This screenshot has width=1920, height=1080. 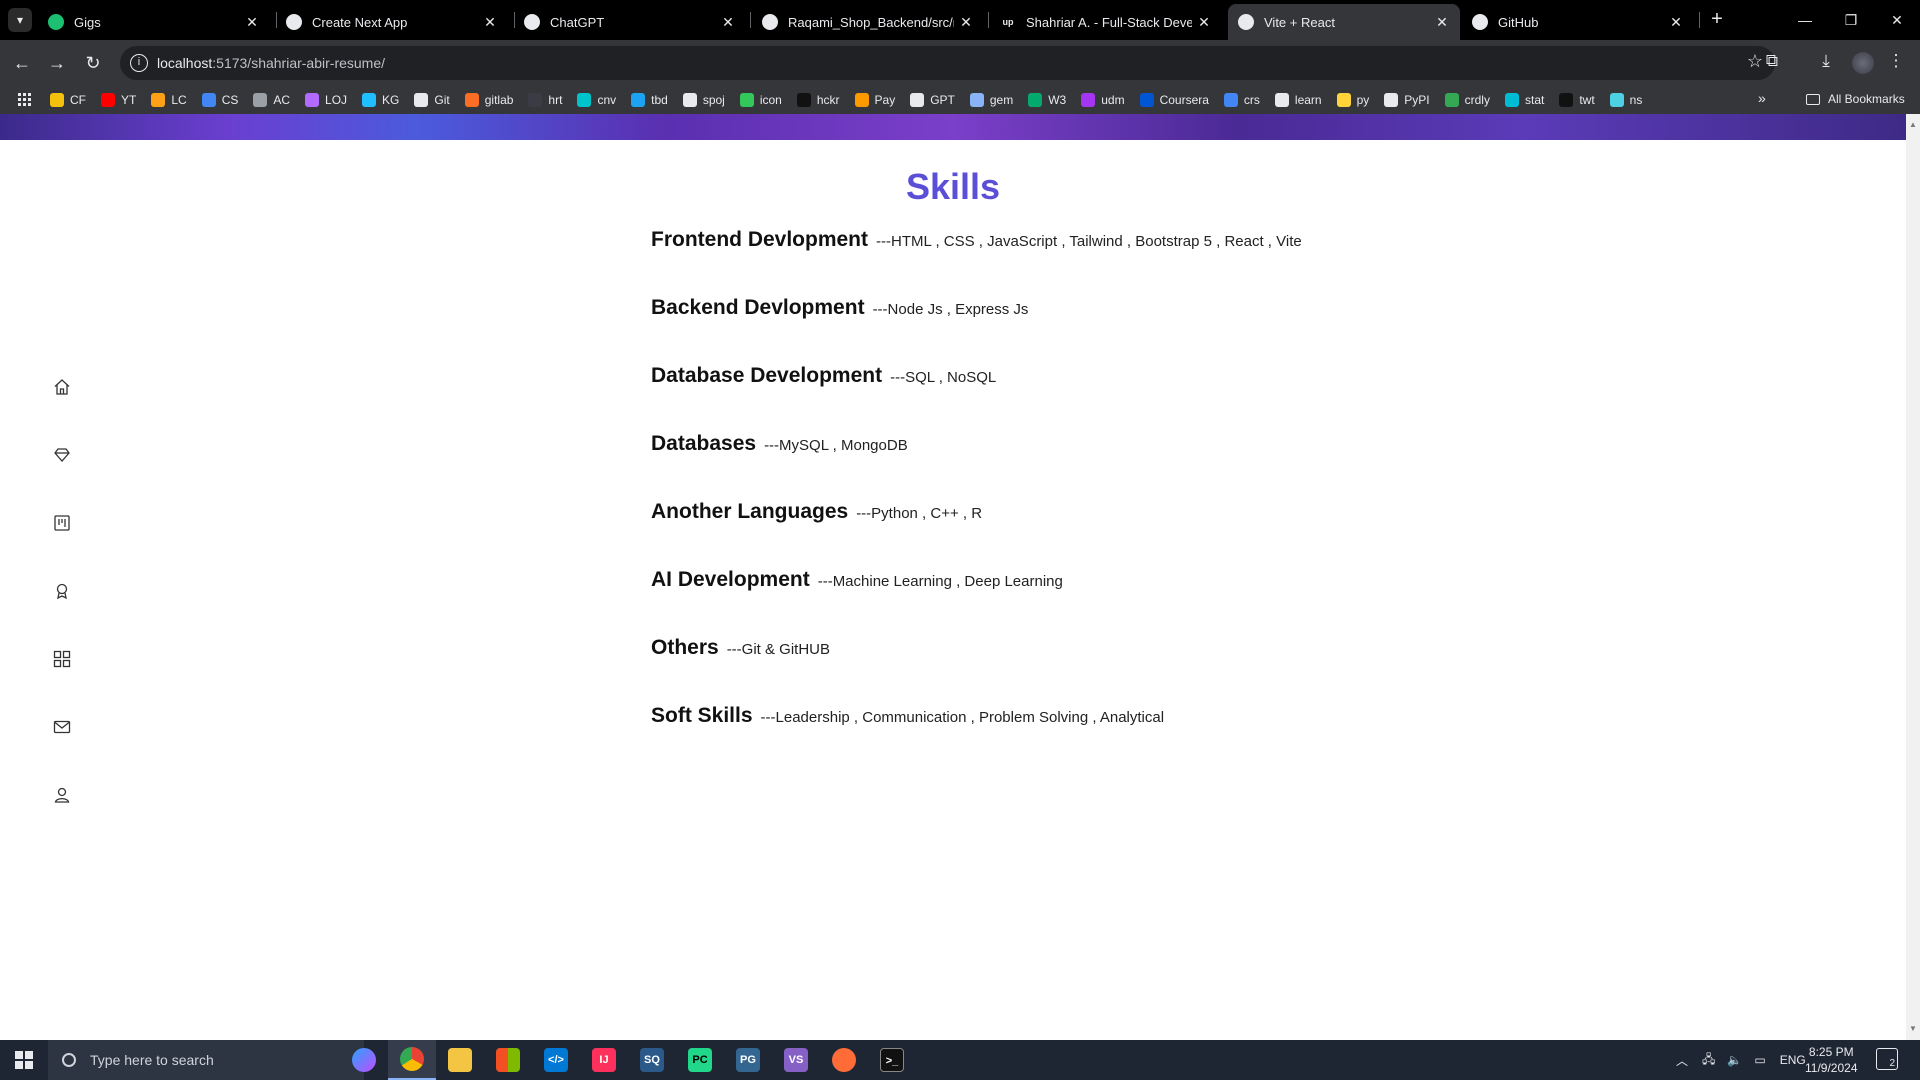 What do you see at coordinates (874, 100) in the screenshot?
I see `bookmark-pay: Pay` at bounding box center [874, 100].